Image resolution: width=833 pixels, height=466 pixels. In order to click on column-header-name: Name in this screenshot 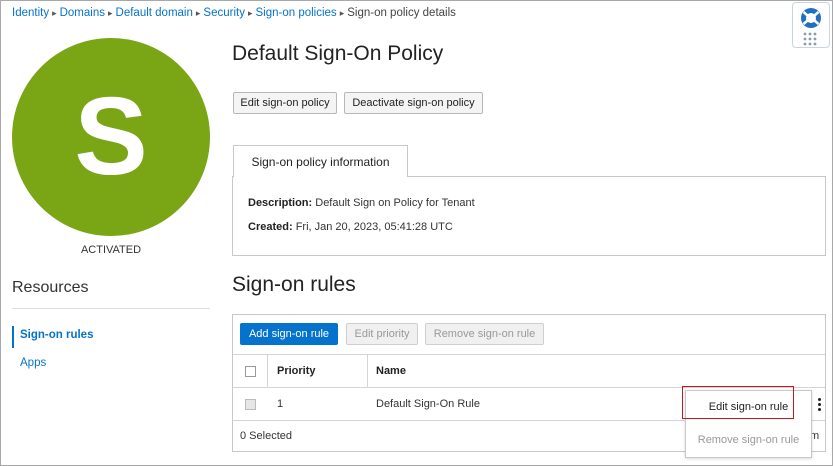, I will do `click(391, 371)`.